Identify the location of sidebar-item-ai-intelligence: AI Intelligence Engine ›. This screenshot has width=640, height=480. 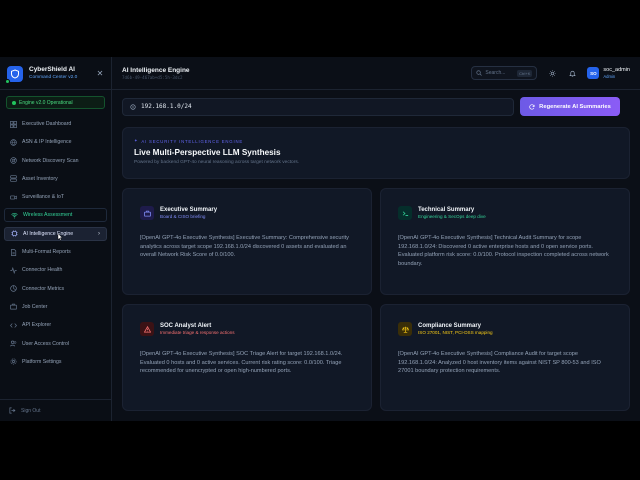
(55, 233).